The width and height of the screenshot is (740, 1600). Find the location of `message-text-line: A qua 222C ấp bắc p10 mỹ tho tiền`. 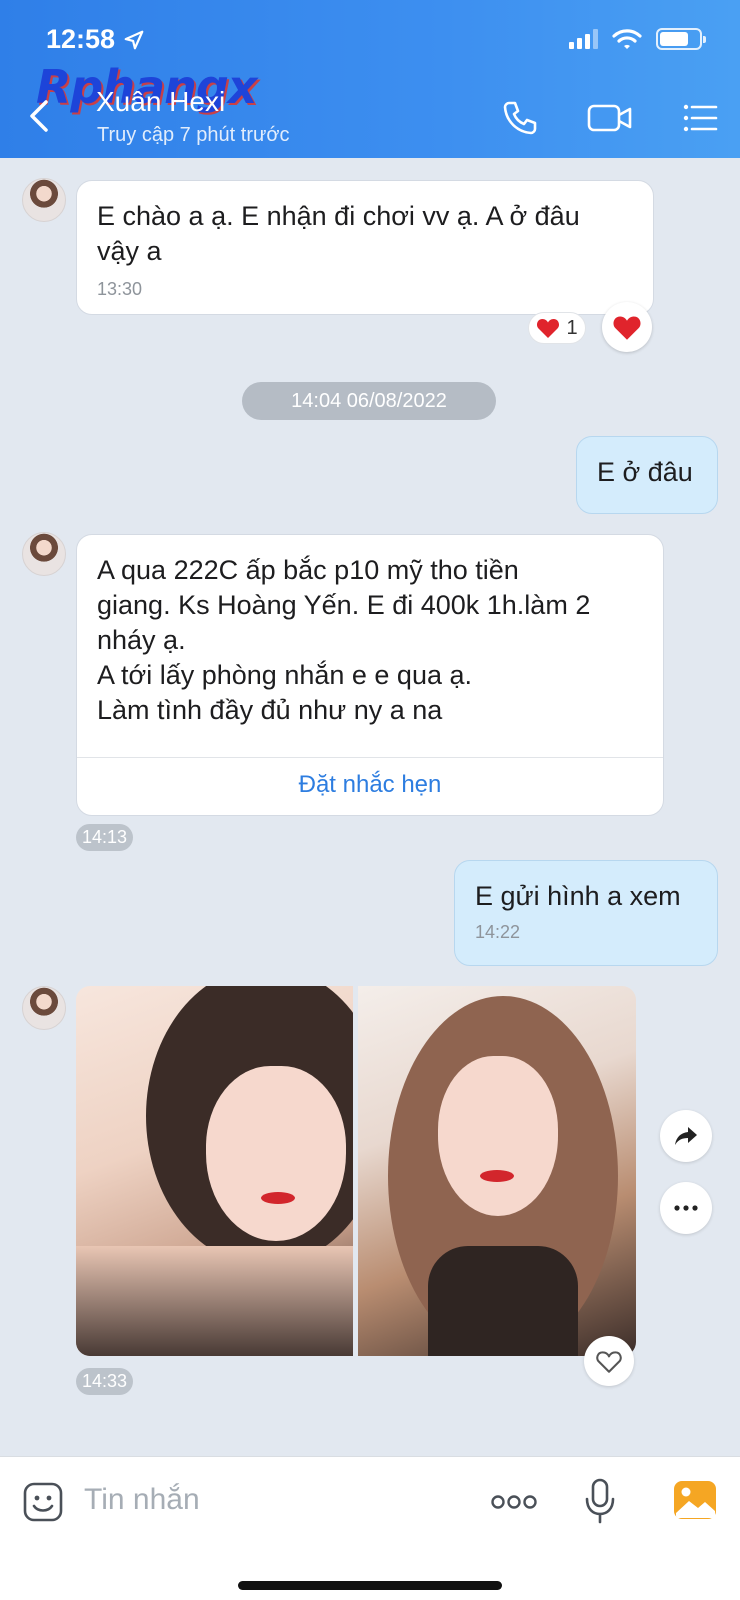

message-text-line: A qua 222C ấp bắc p10 mỹ tho tiền is located at coordinates (308, 570).